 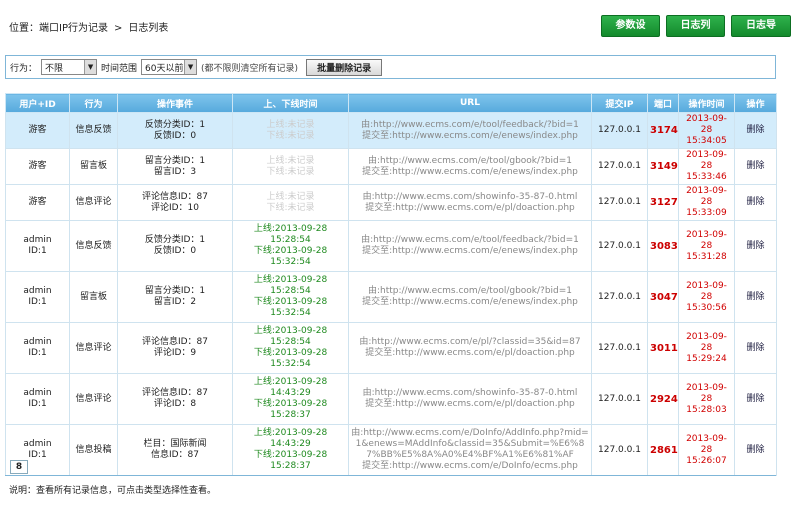 I want to click on table-header-row: 用户+ID 行为 操作事件 上、下线时间 URL 提交IP 端口 操作时间 操作, so click(x=391, y=103).